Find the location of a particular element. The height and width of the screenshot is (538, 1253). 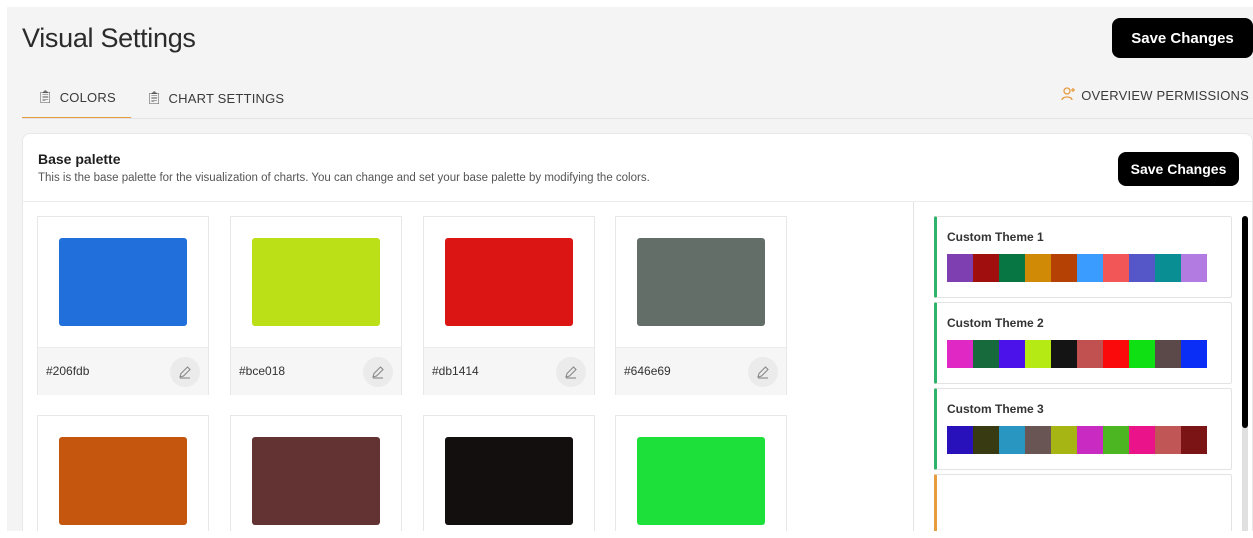

page-title: Visual Settings is located at coordinates (109, 38).